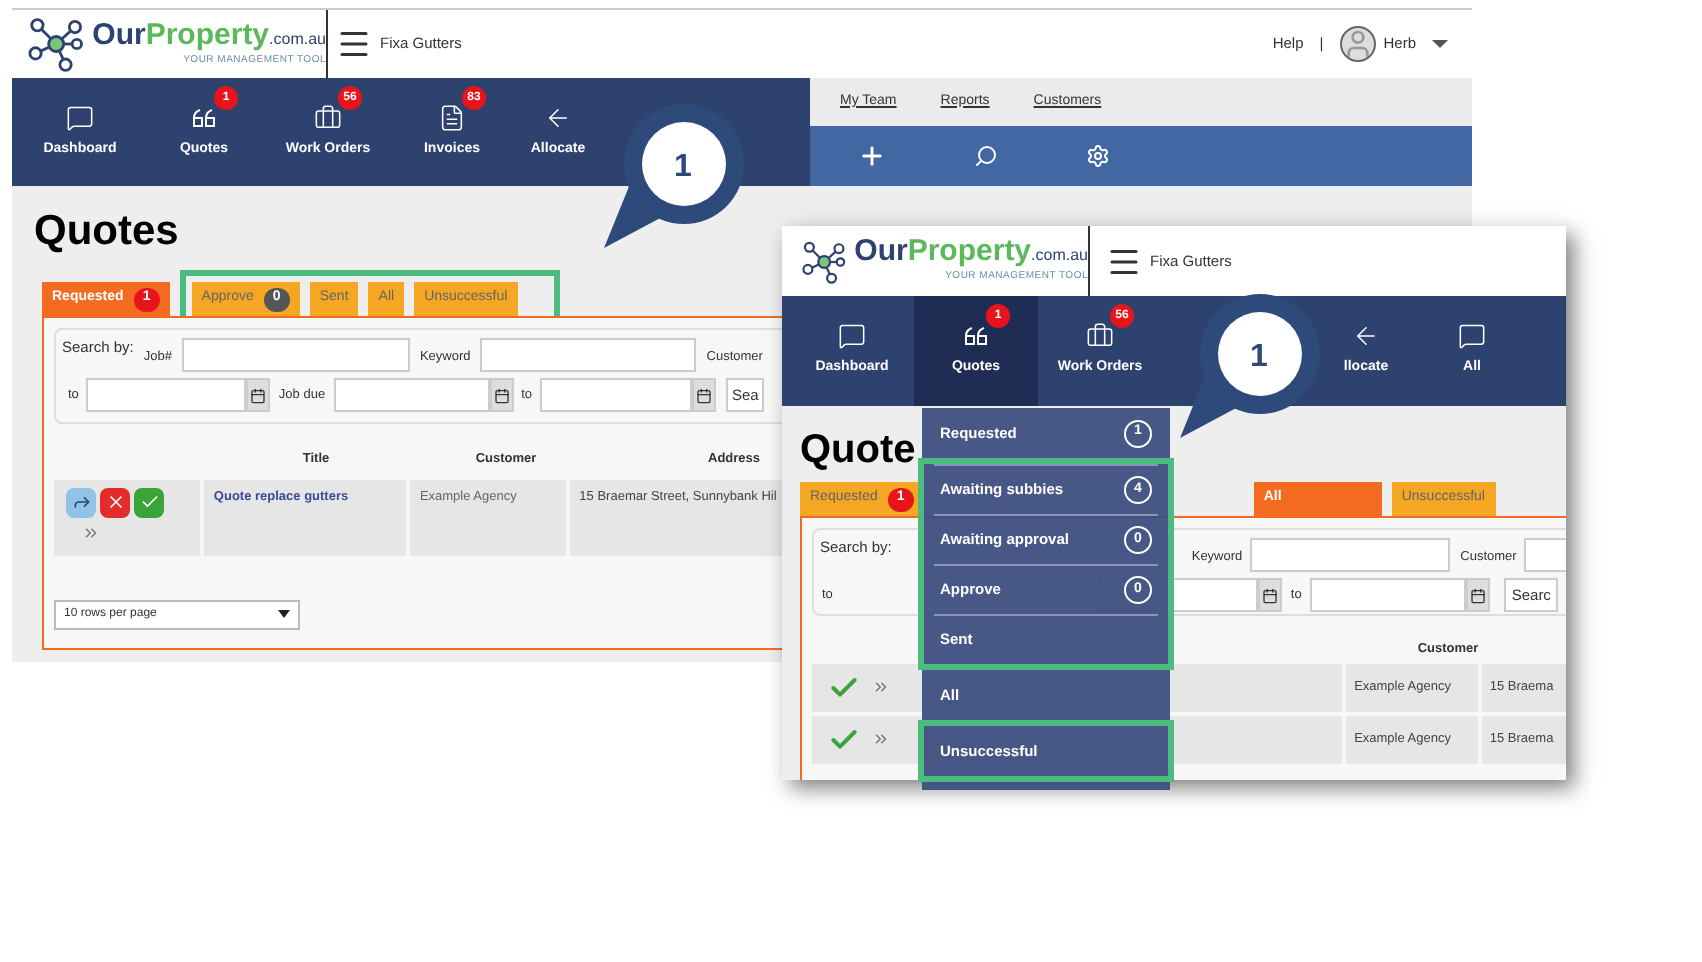 Image resolution: width=1702 pixels, height=962 pixels. What do you see at coordinates (858, 450) in the screenshot?
I see `page-title: Quote` at bounding box center [858, 450].